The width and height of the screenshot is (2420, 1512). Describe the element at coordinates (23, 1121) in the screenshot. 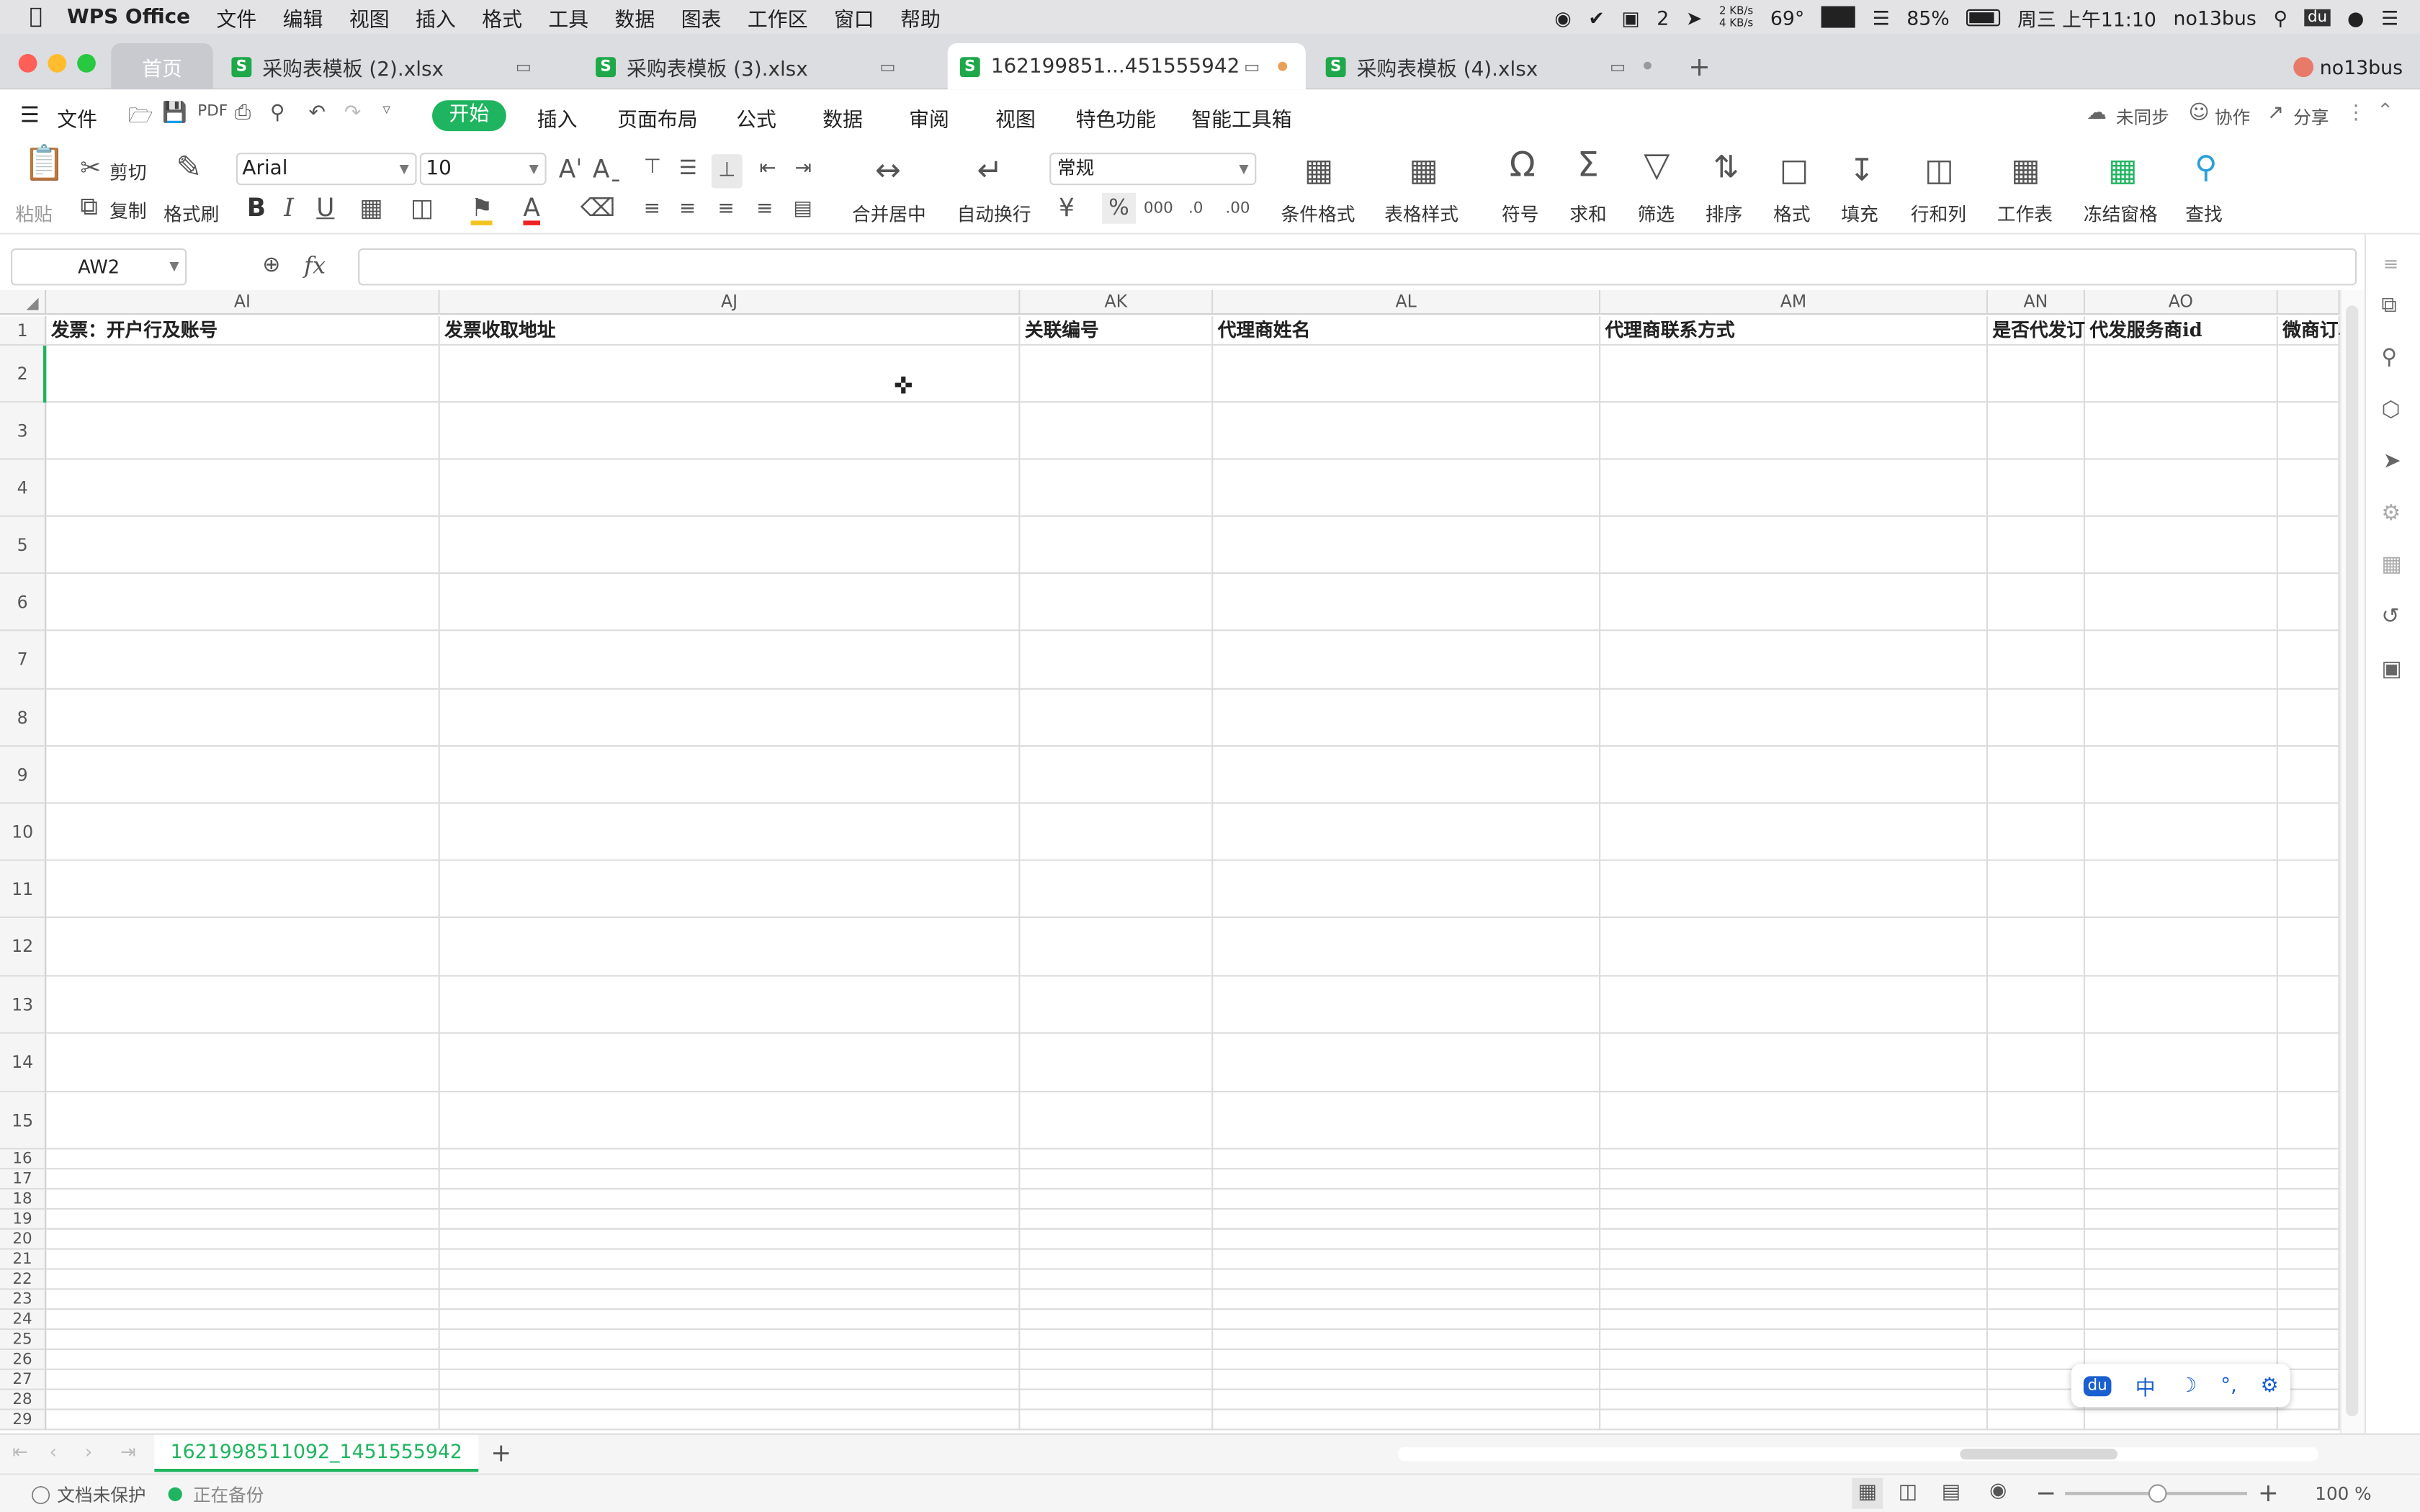

I see `row-header: 15` at that location.